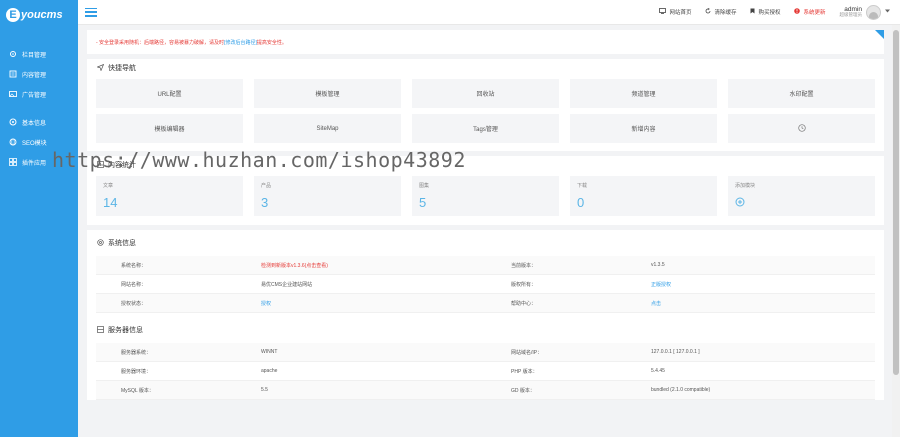  Describe the element at coordinates (801, 196) in the screenshot. I see `stat-card-add-module: 添加模块` at that location.